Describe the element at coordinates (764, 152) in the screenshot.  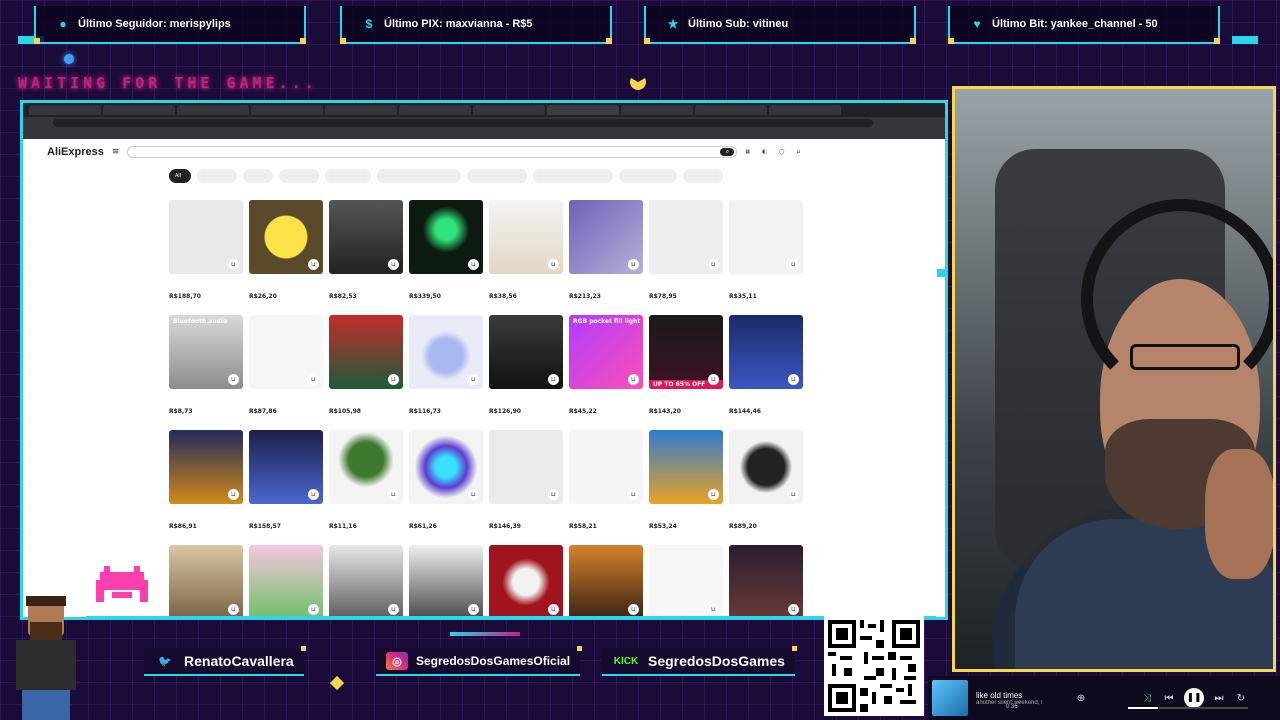
I see `language-icon: ◧` at that location.